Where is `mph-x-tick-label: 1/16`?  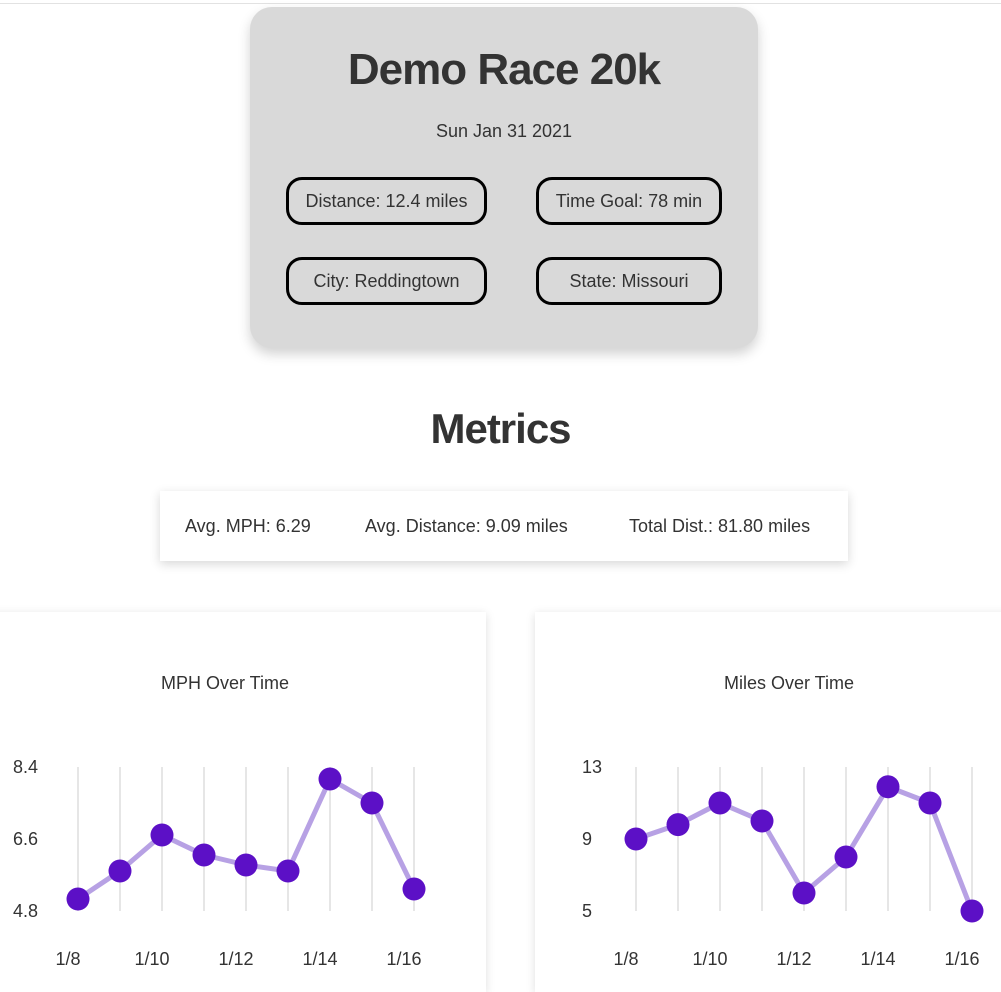 mph-x-tick-label: 1/16 is located at coordinates (403, 959).